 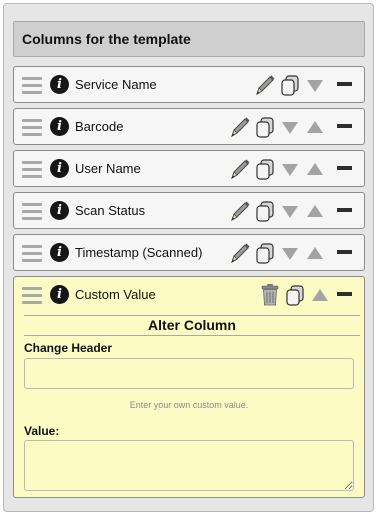 I want to click on alter-column-title: Alter Column, so click(x=192, y=325).